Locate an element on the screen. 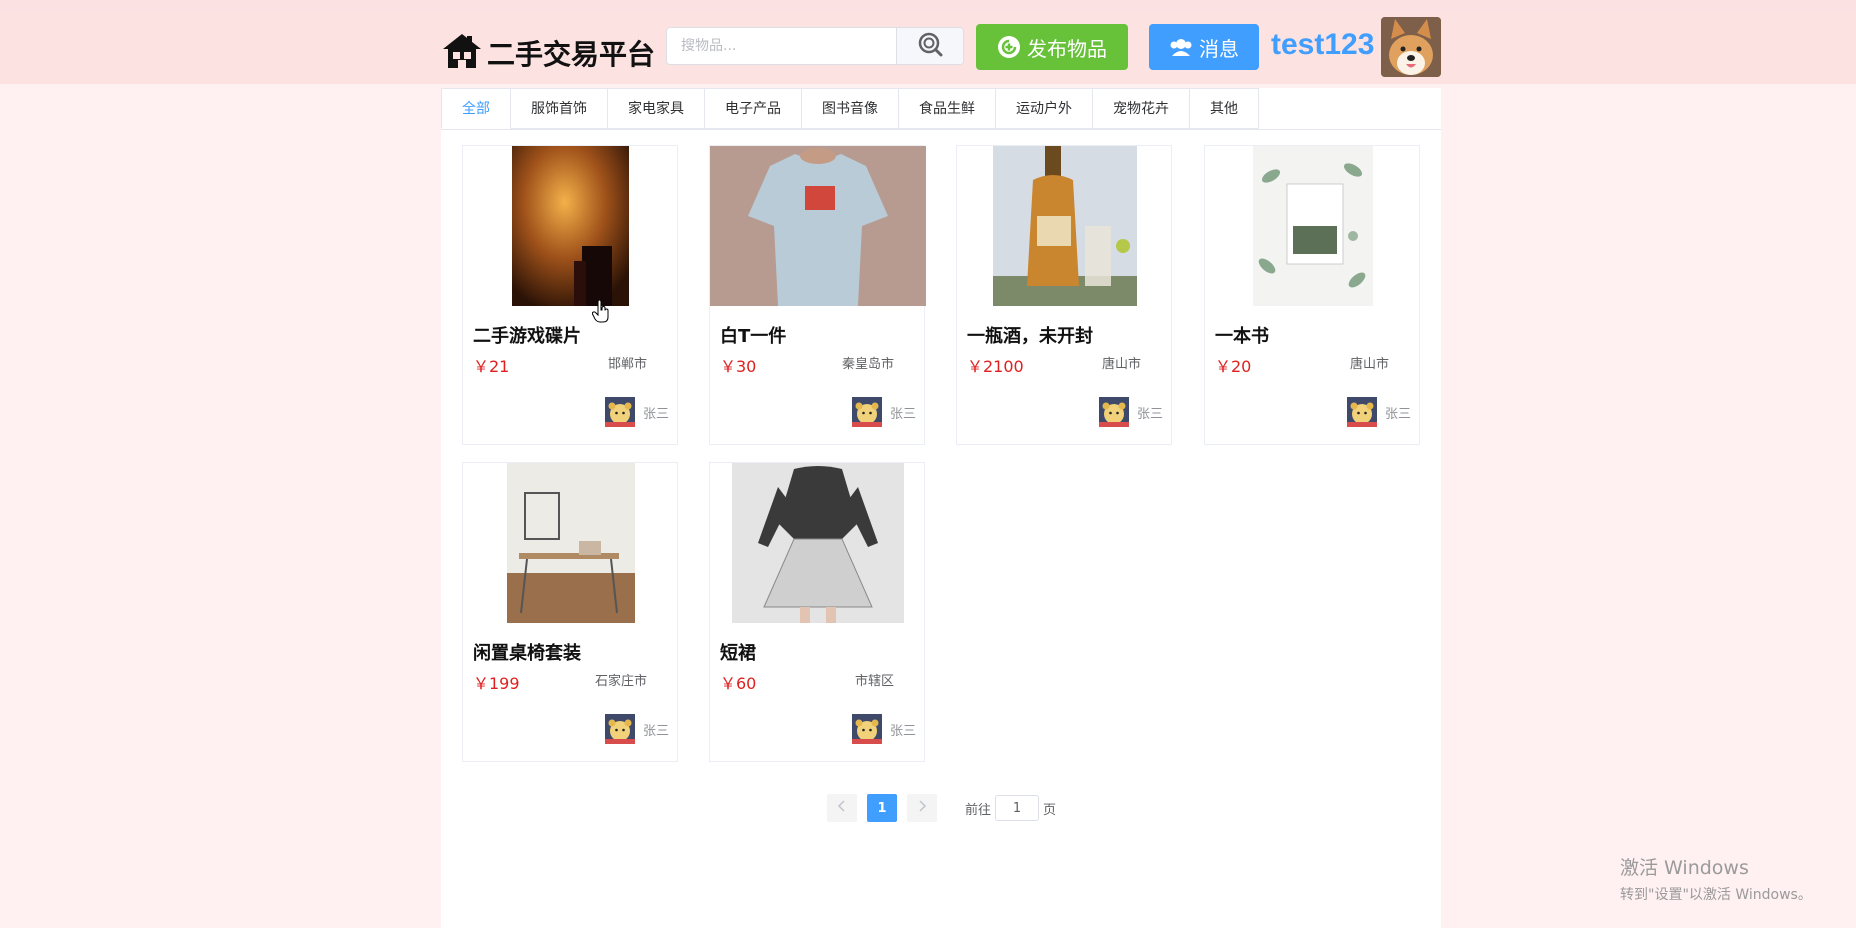 This screenshot has width=1856, height=928. tab-electronics: 电子产品 is located at coordinates (753, 108).